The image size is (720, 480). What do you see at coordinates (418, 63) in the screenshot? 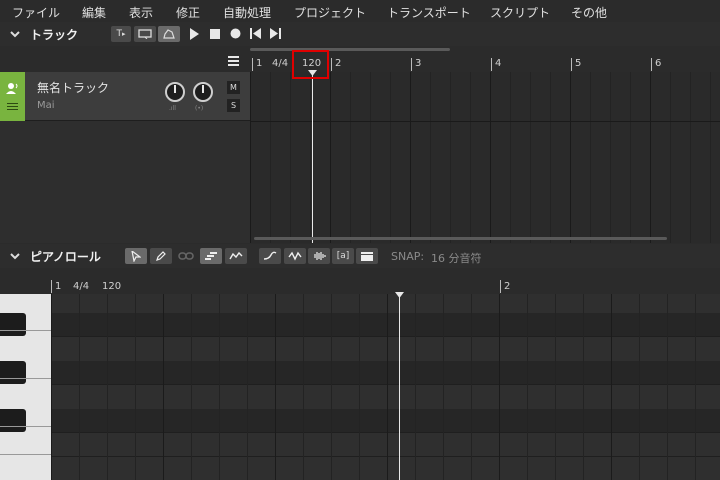
I see `ruler-bar-3: 3` at bounding box center [418, 63].